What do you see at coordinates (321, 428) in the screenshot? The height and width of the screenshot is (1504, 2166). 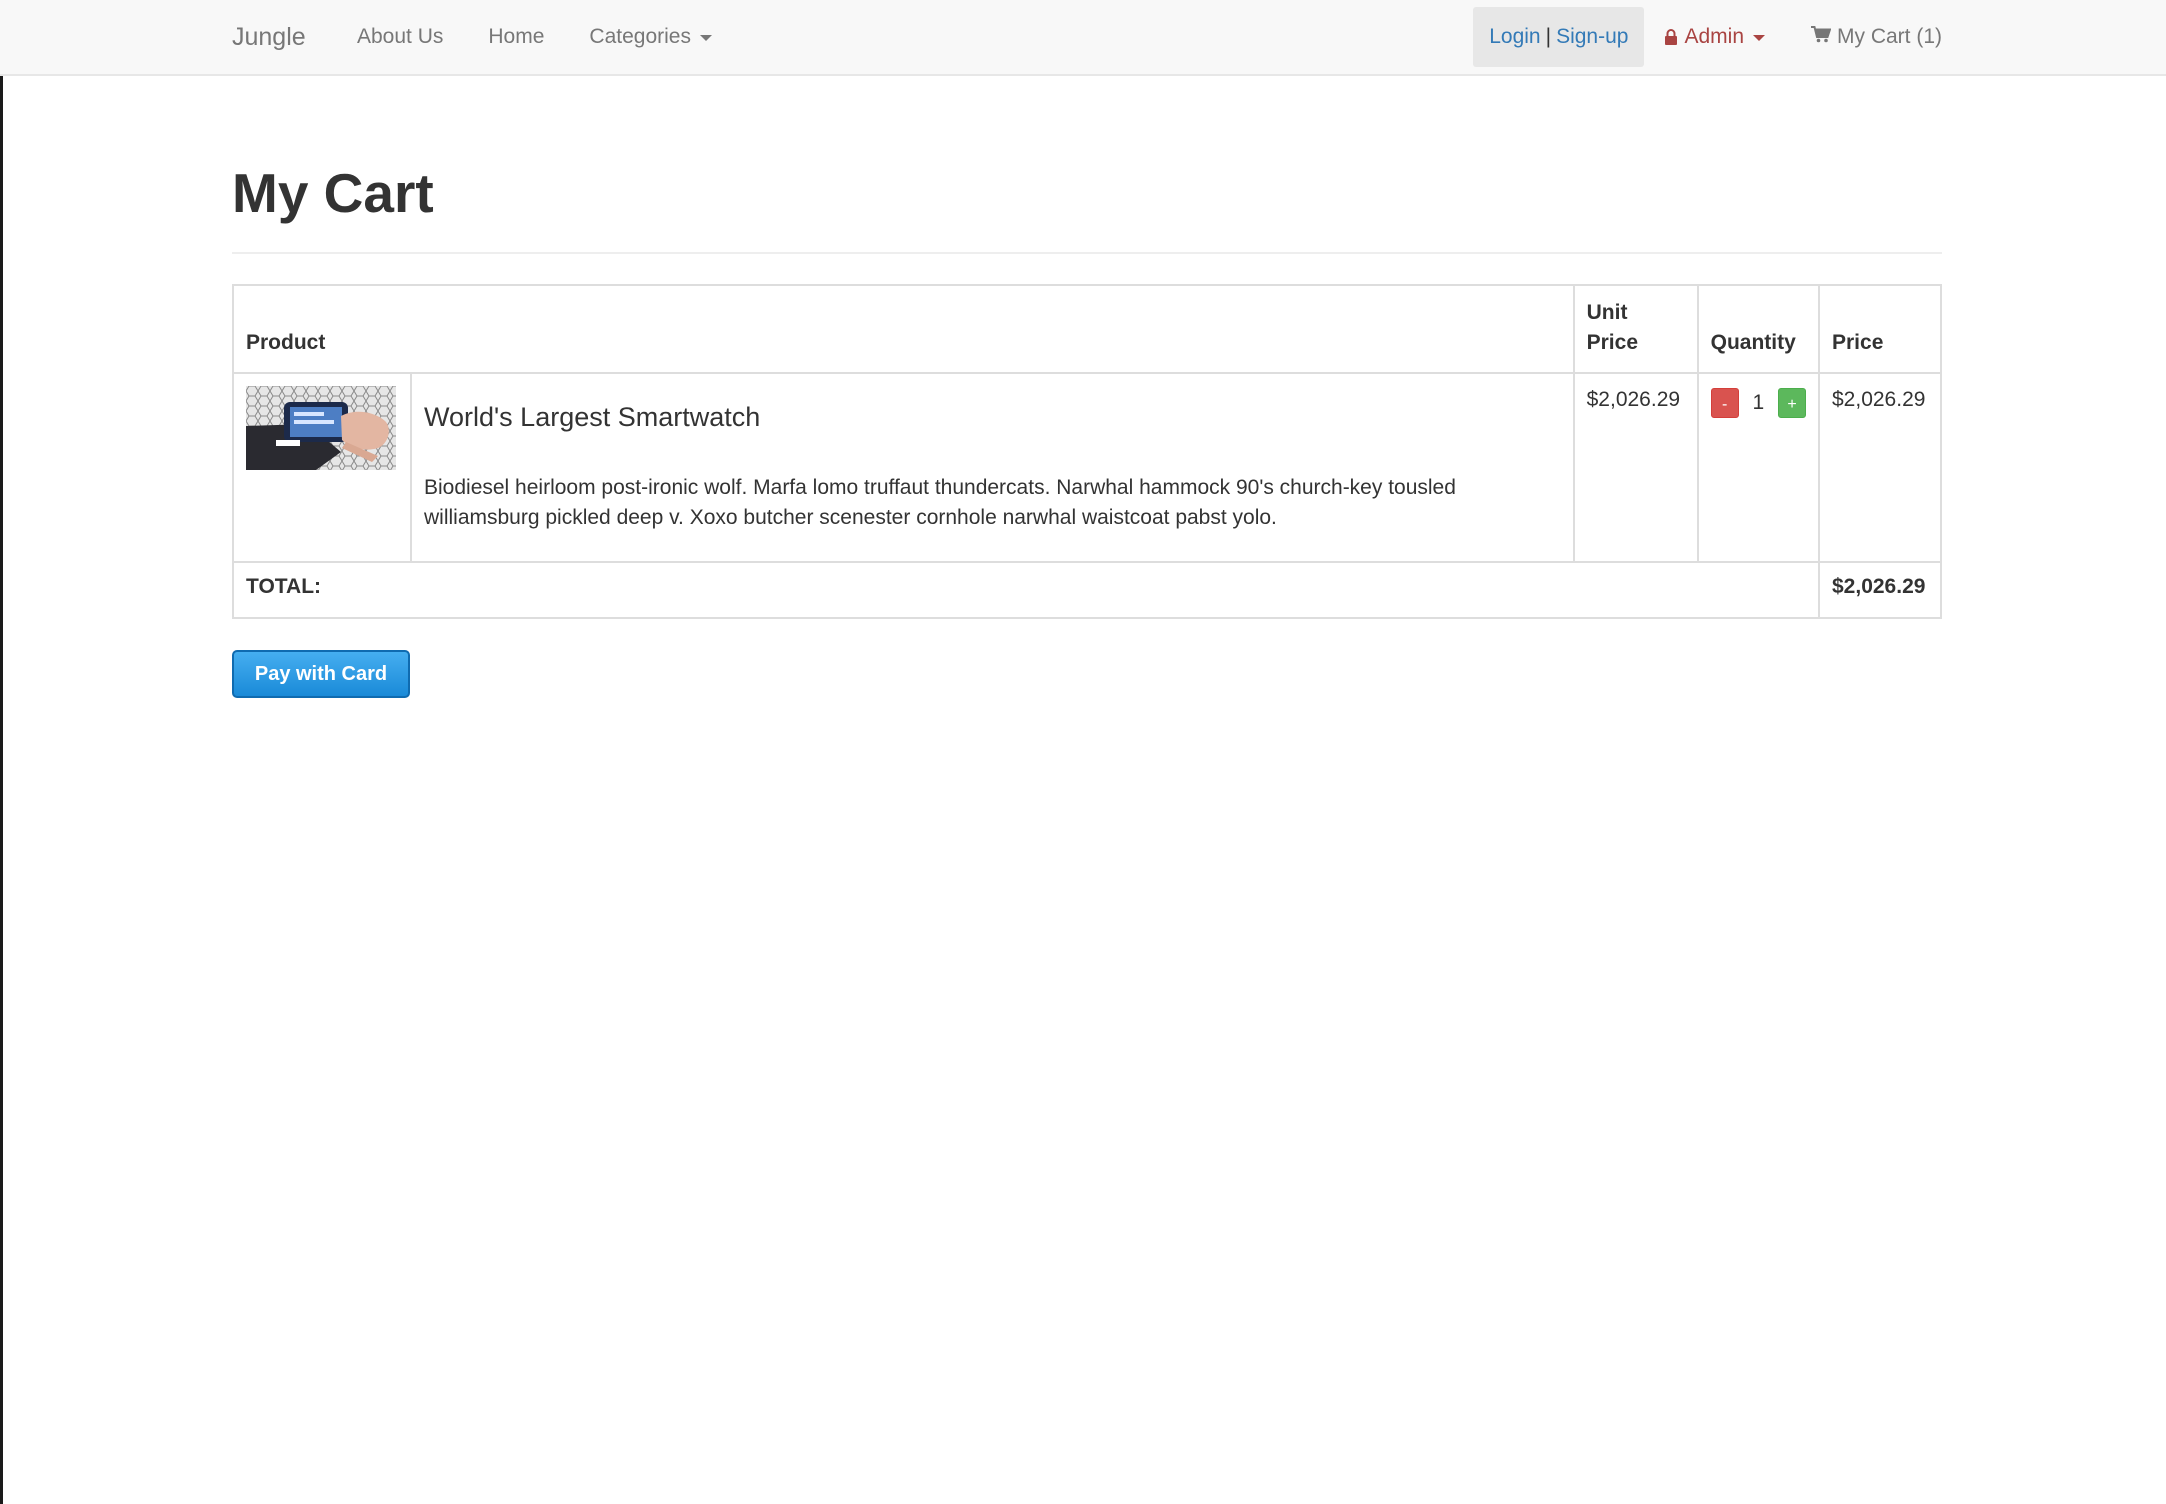 I see `product-image` at bounding box center [321, 428].